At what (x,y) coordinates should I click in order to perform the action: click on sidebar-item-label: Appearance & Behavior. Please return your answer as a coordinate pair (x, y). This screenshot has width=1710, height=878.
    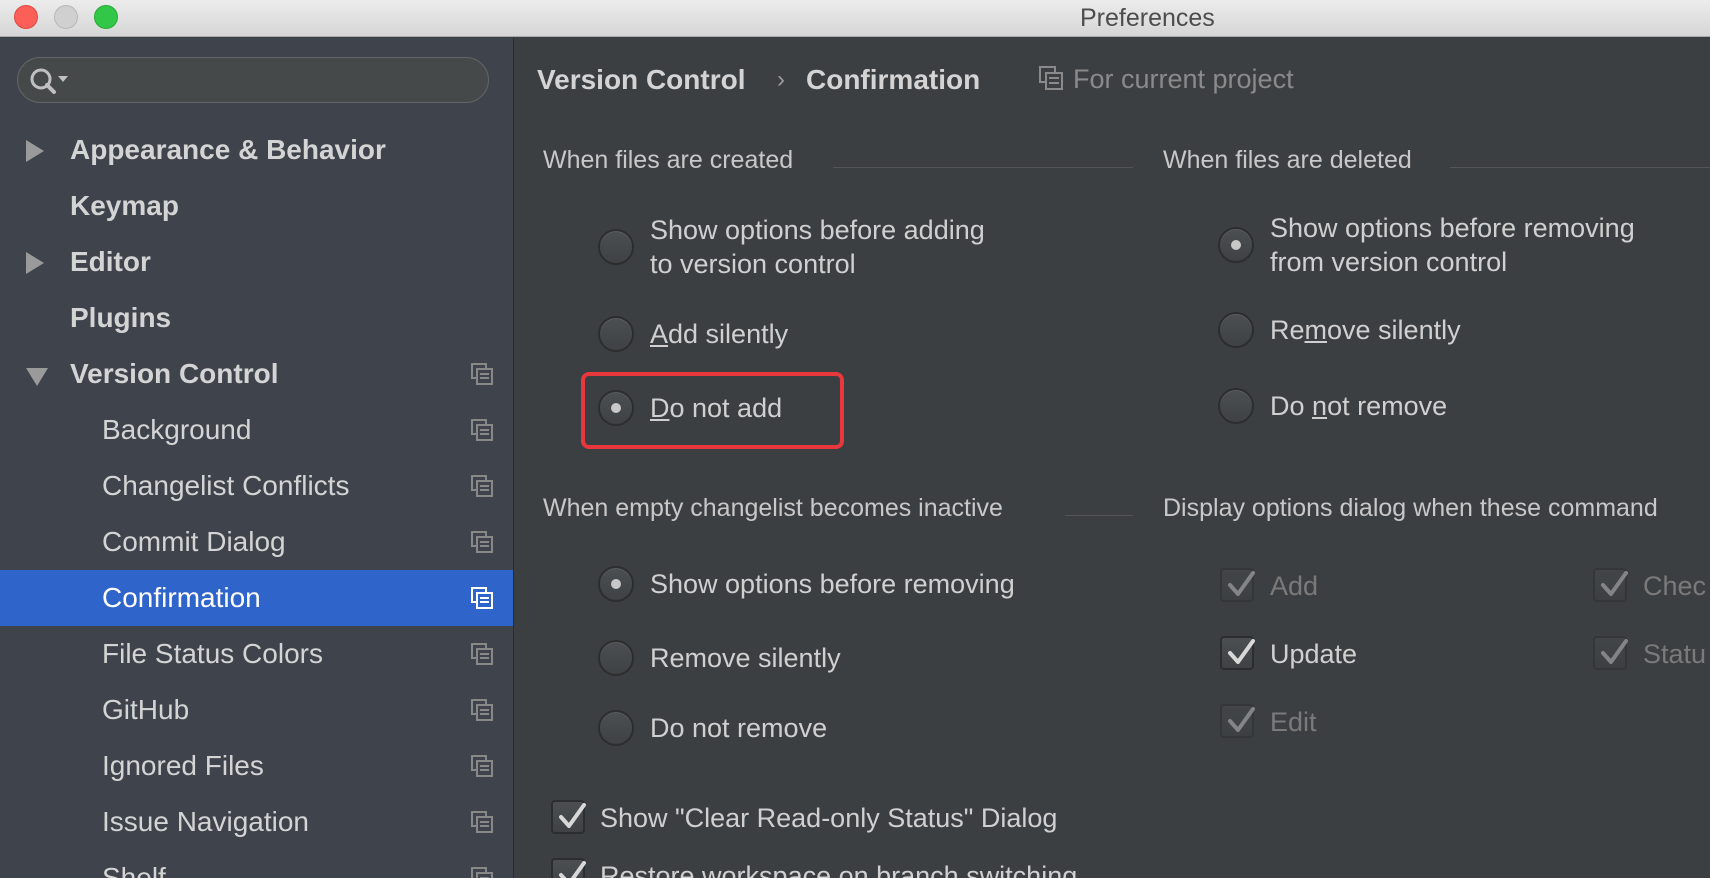
    Looking at the image, I should click on (228, 149).